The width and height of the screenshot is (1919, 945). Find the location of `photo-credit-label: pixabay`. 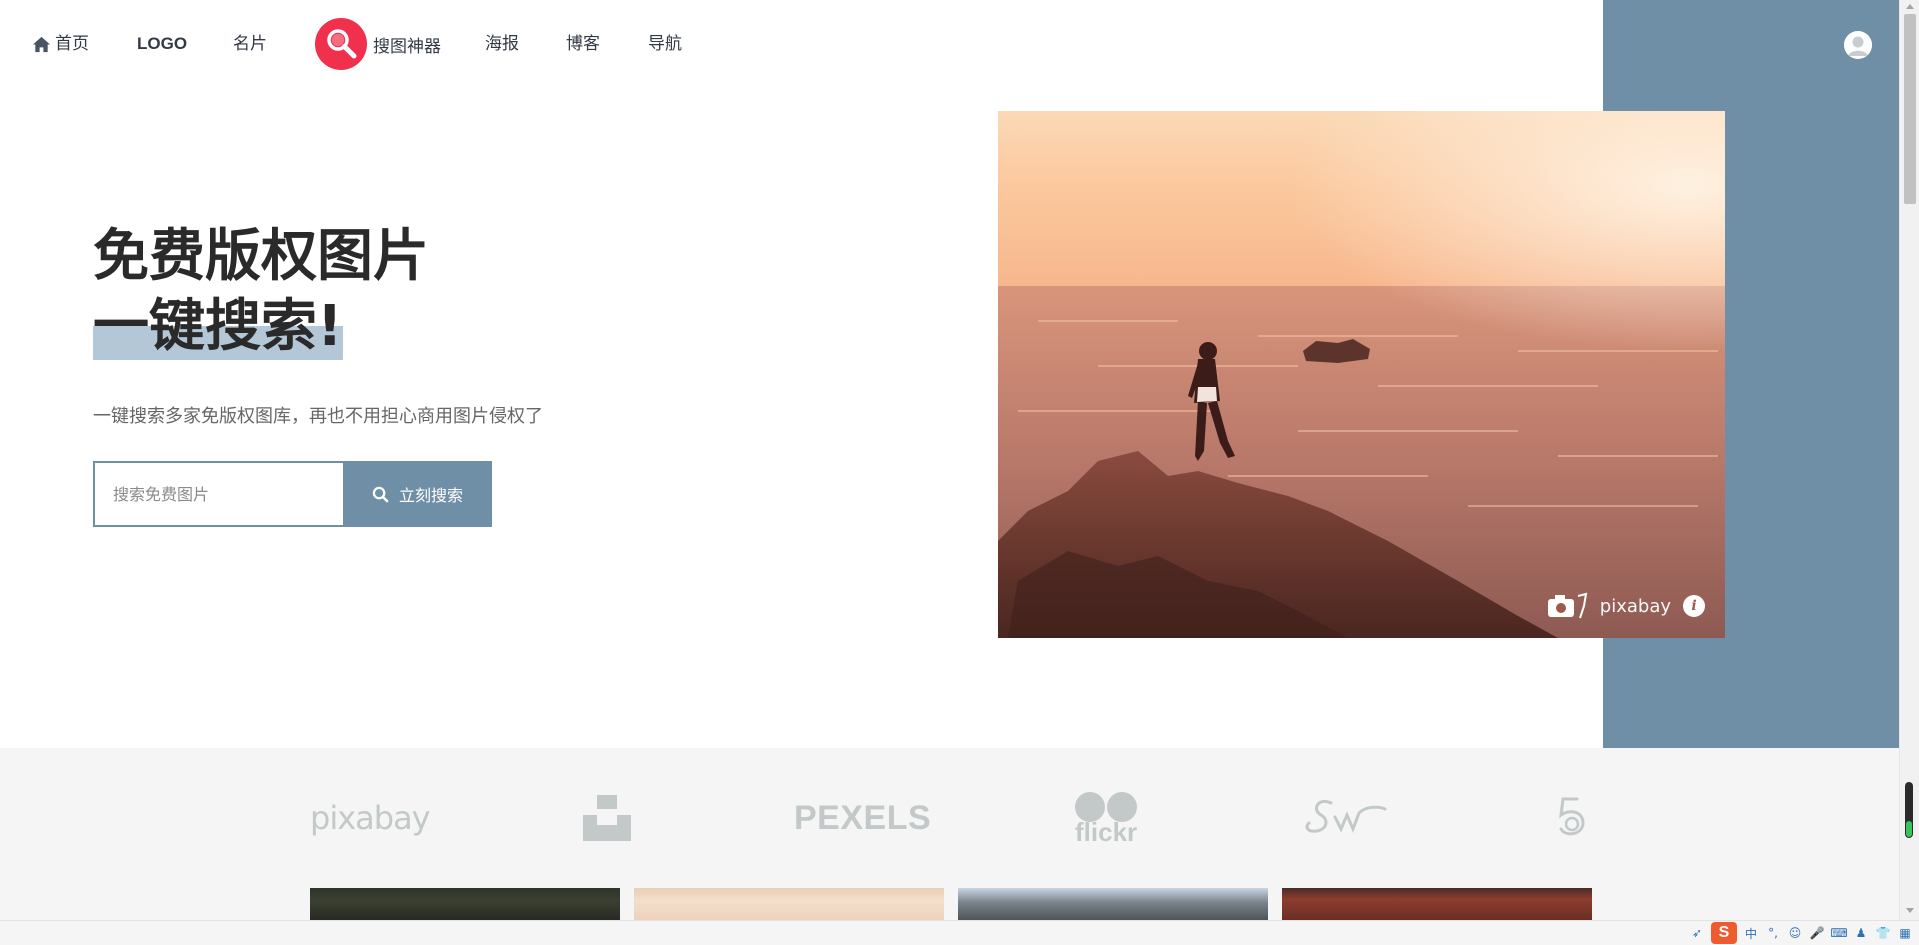

photo-credit-label: pixabay is located at coordinates (1635, 606).